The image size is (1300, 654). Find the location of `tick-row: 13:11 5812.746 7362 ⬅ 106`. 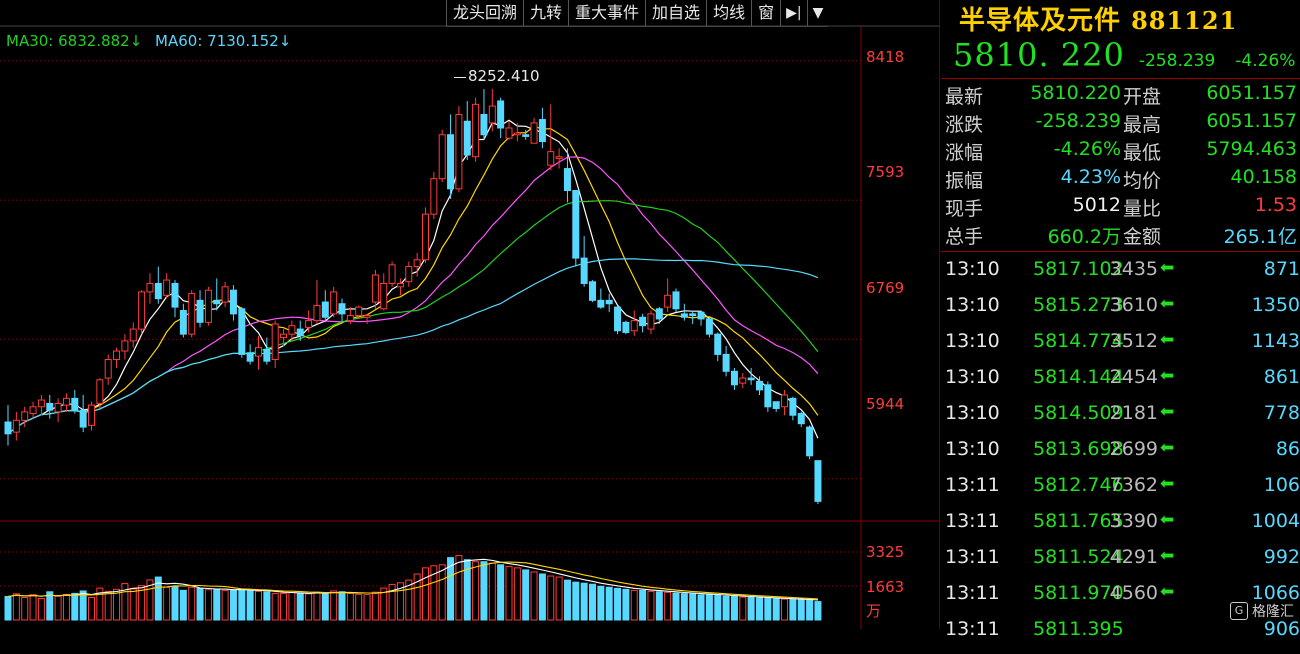

tick-row: 13:11 5812.746 7362 ⬅ 106 is located at coordinates (1122, 492).